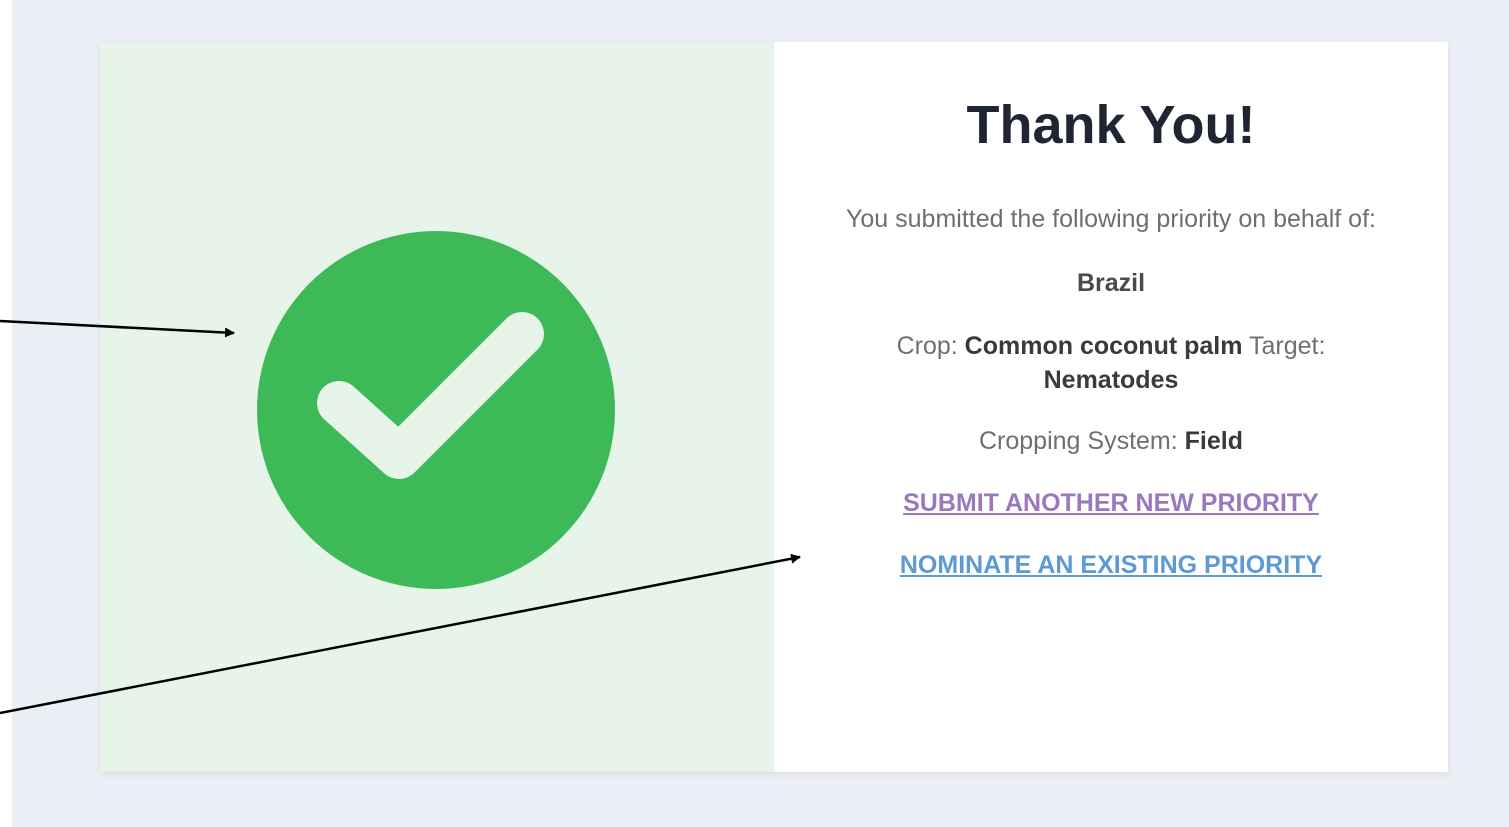  Describe the element at coordinates (1111, 503) in the screenshot. I see `submit-another-priority-link: SUBMIT ANOTHER NEW PRIORITY` at that location.